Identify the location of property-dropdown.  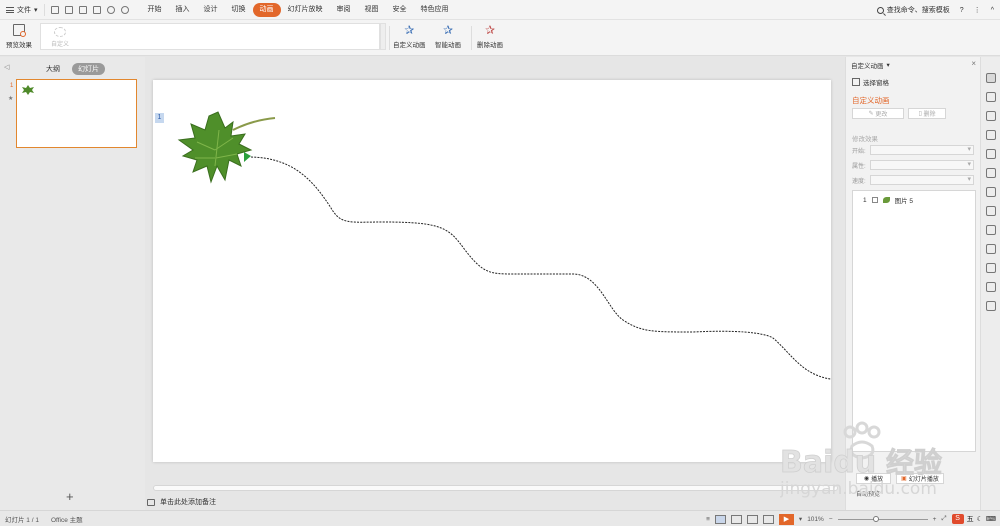
(922, 165).